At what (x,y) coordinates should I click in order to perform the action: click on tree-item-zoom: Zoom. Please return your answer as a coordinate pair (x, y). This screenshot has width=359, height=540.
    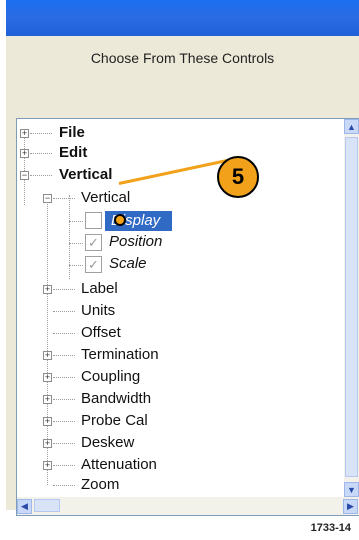
    Looking at the image, I should click on (100, 485).